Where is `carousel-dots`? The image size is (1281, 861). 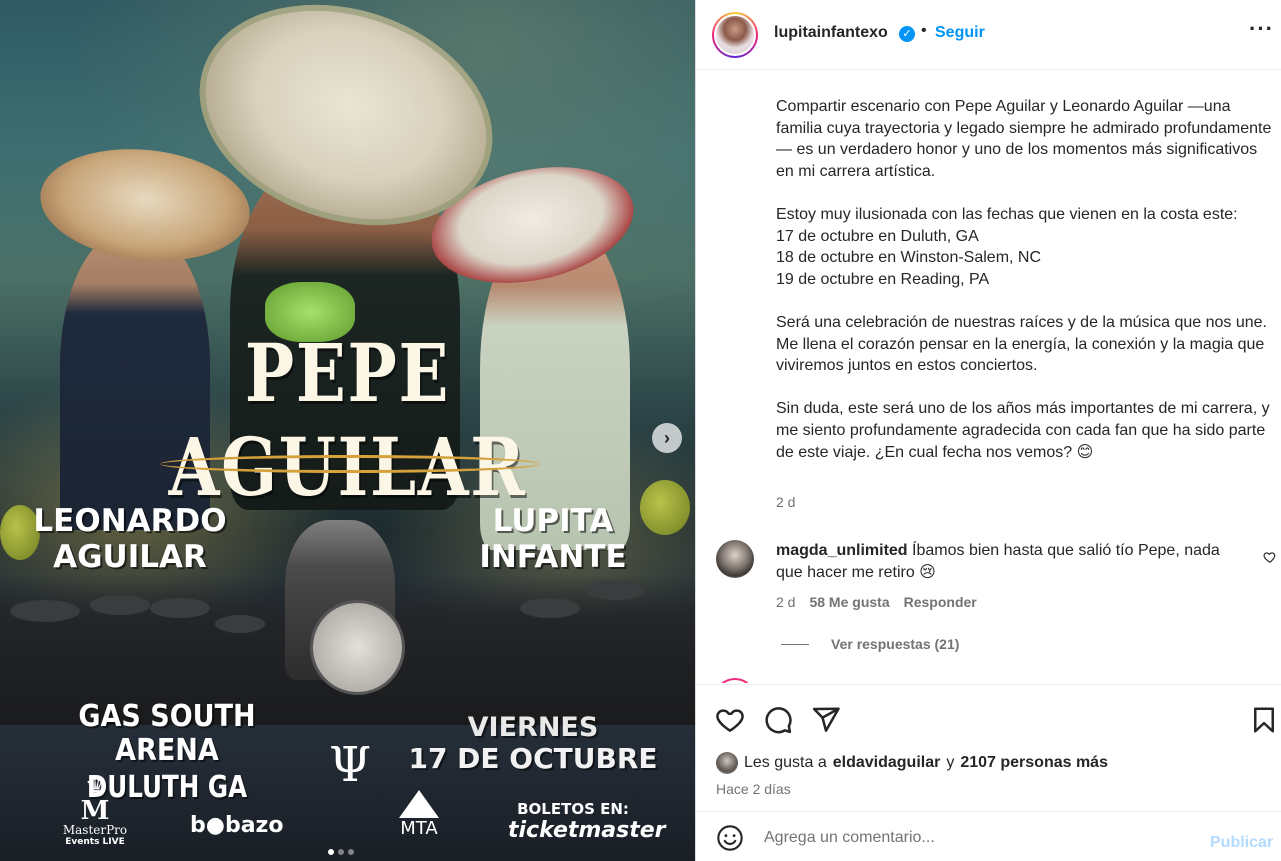
carousel-dots is located at coordinates (341, 852).